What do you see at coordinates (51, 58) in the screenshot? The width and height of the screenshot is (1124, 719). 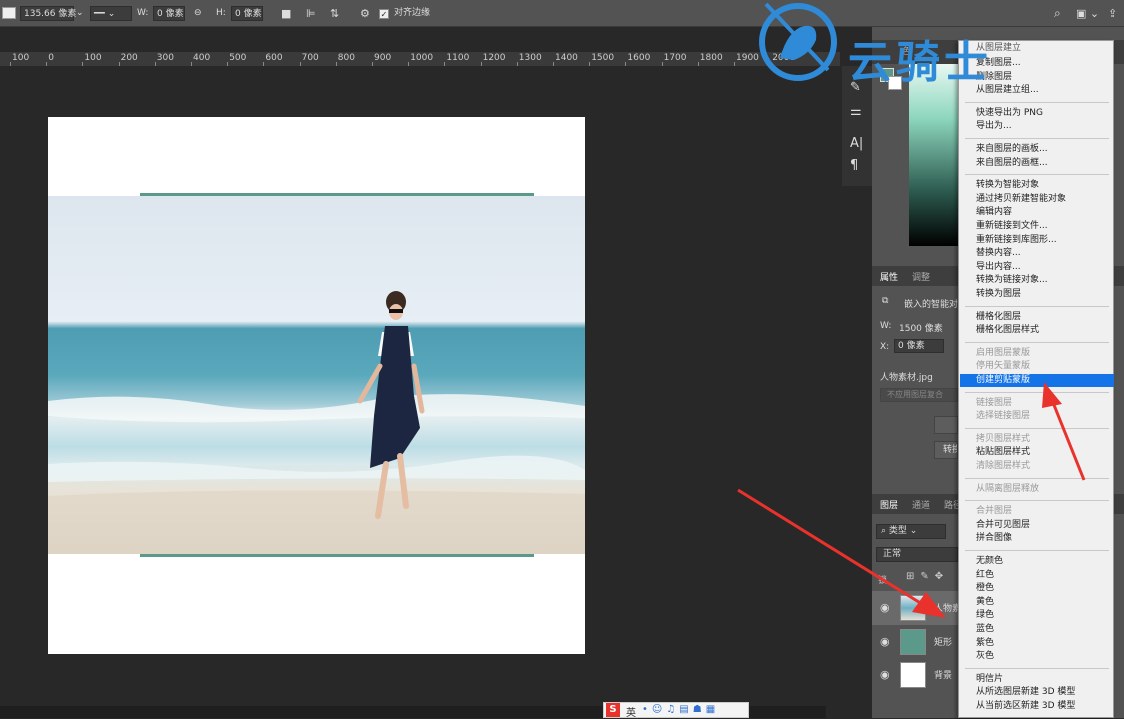 I see `ruler-tick-label: 0` at bounding box center [51, 58].